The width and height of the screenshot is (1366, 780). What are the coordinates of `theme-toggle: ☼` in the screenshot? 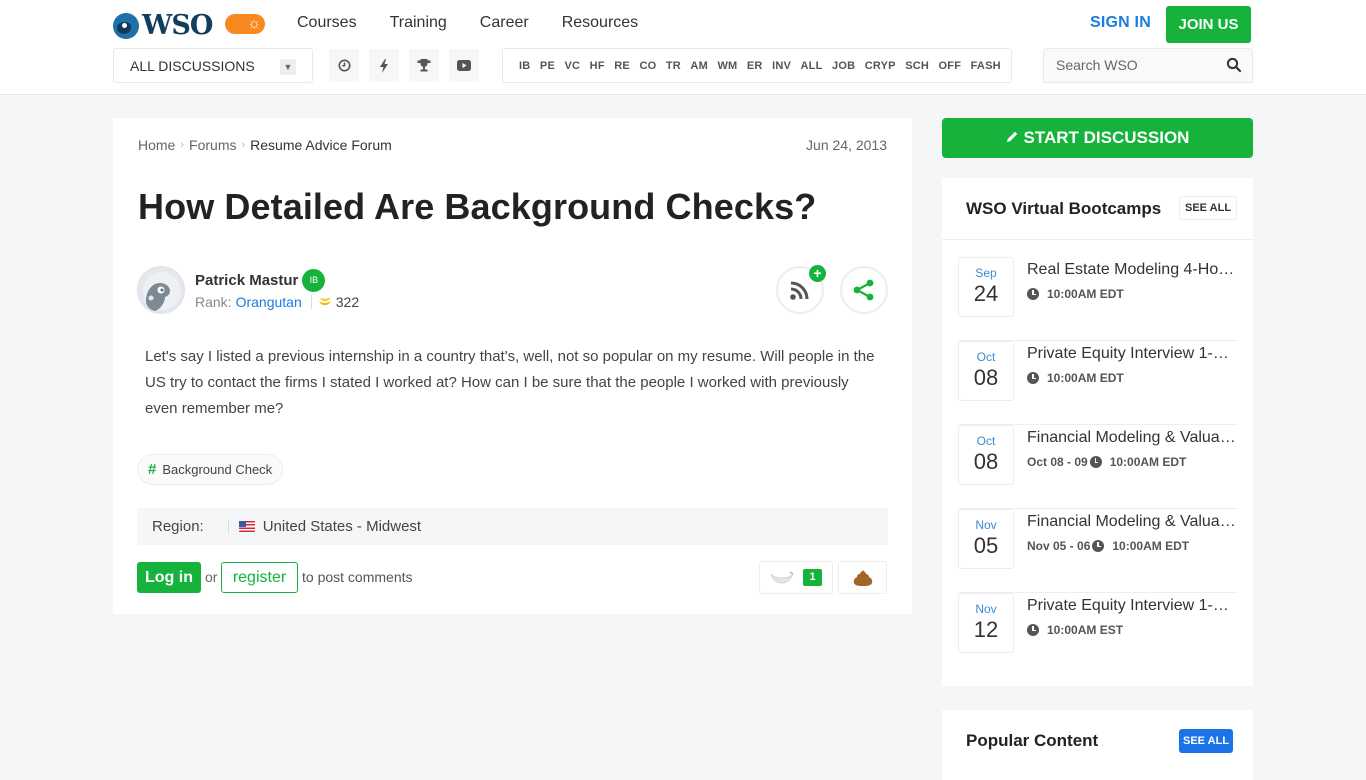 It's located at (245, 24).